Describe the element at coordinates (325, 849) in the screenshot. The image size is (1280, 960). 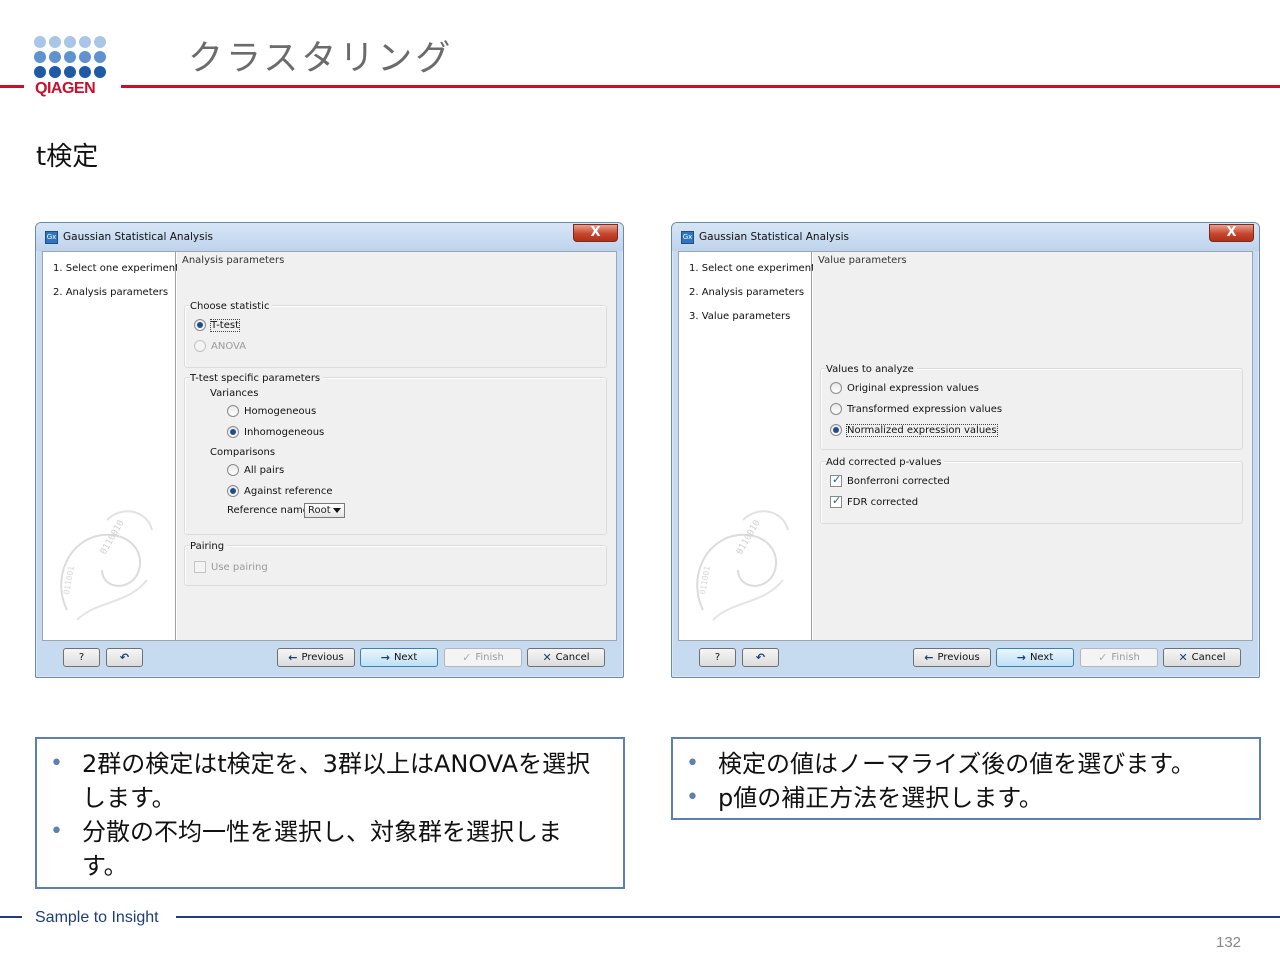
I see `bullet-item: 分散の不均一性を選択し、対象群を選択します。` at that location.